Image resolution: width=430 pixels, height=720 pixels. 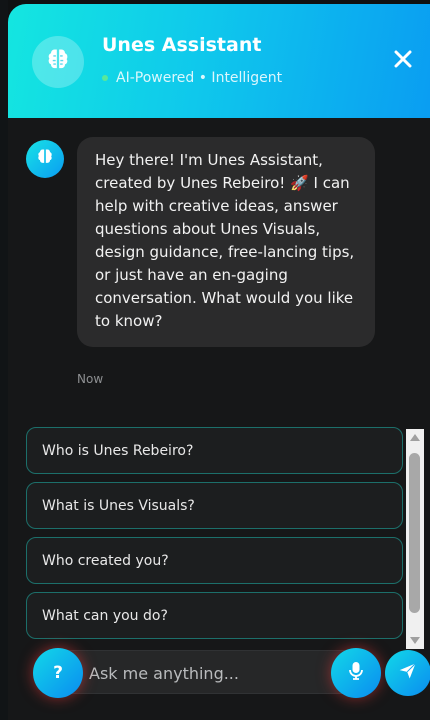 I want to click on quick-reply-button: Who created you?, so click(x=214, y=560).